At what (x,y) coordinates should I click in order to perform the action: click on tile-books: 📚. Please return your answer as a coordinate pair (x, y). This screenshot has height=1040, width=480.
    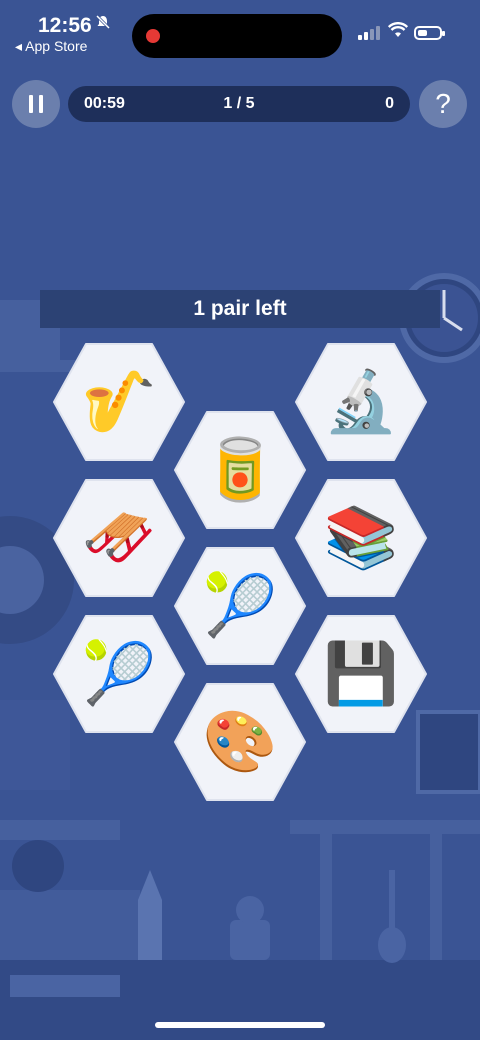
    Looking at the image, I should click on (361, 538).